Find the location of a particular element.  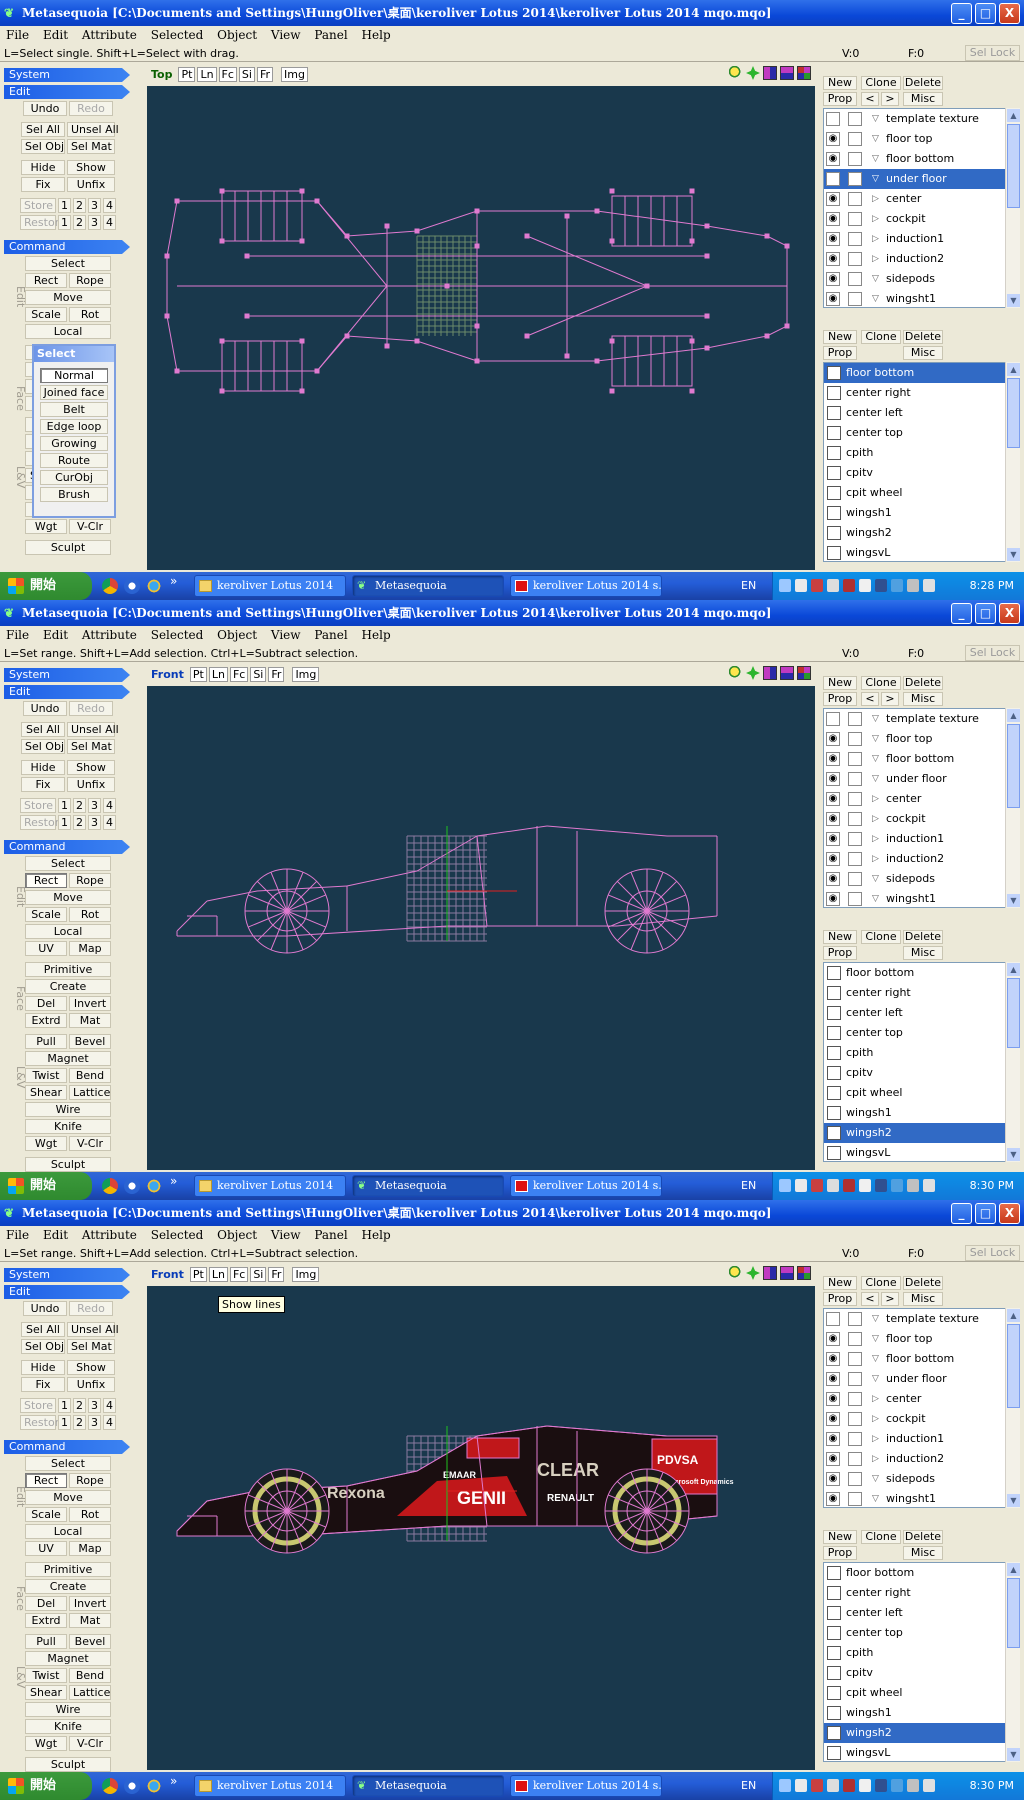

select-option-button: Growing is located at coordinates (74, 443).